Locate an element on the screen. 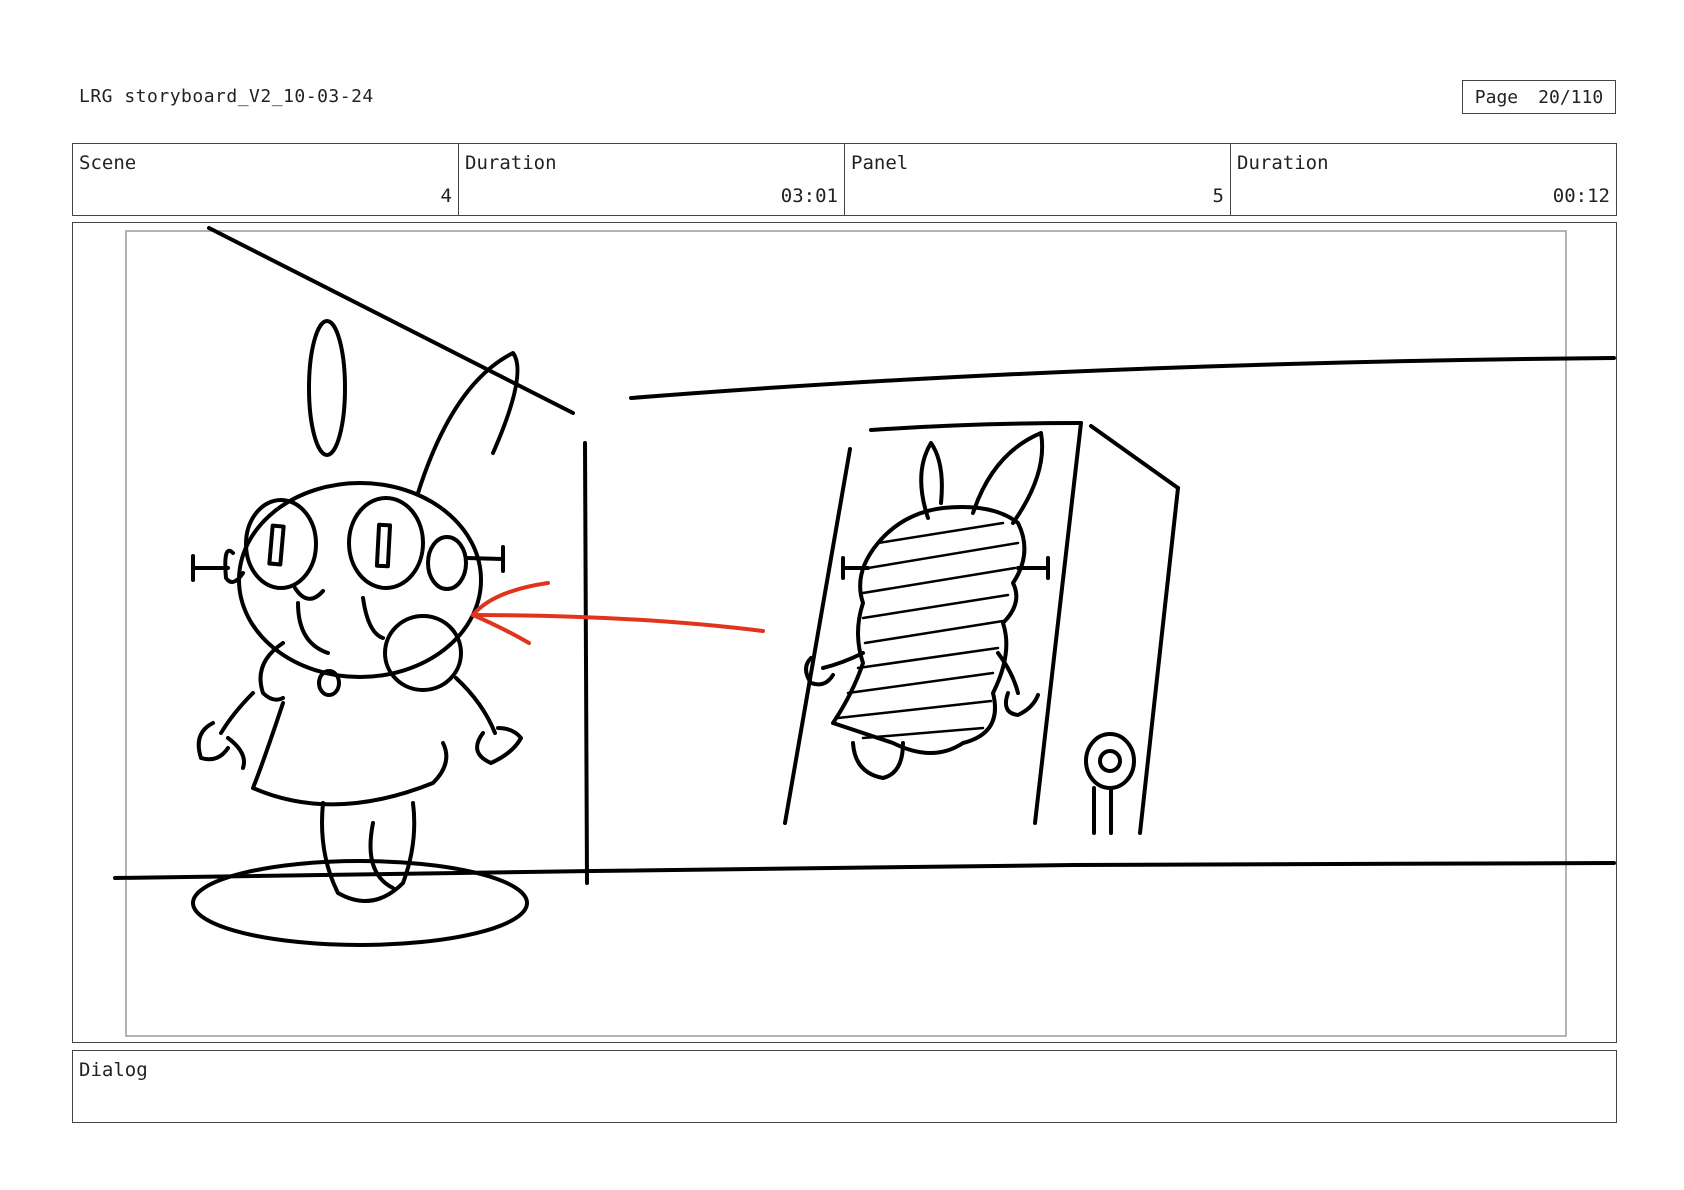 Image resolution: width=1684 pixels, height=1190 pixels. scene-label: Scene is located at coordinates (108, 163).